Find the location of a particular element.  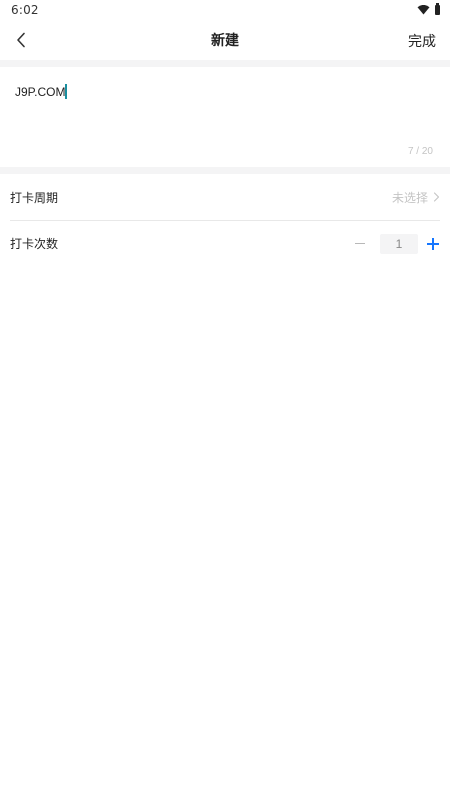

period-row: 打卡周期 未选择 is located at coordinates (225, 197).